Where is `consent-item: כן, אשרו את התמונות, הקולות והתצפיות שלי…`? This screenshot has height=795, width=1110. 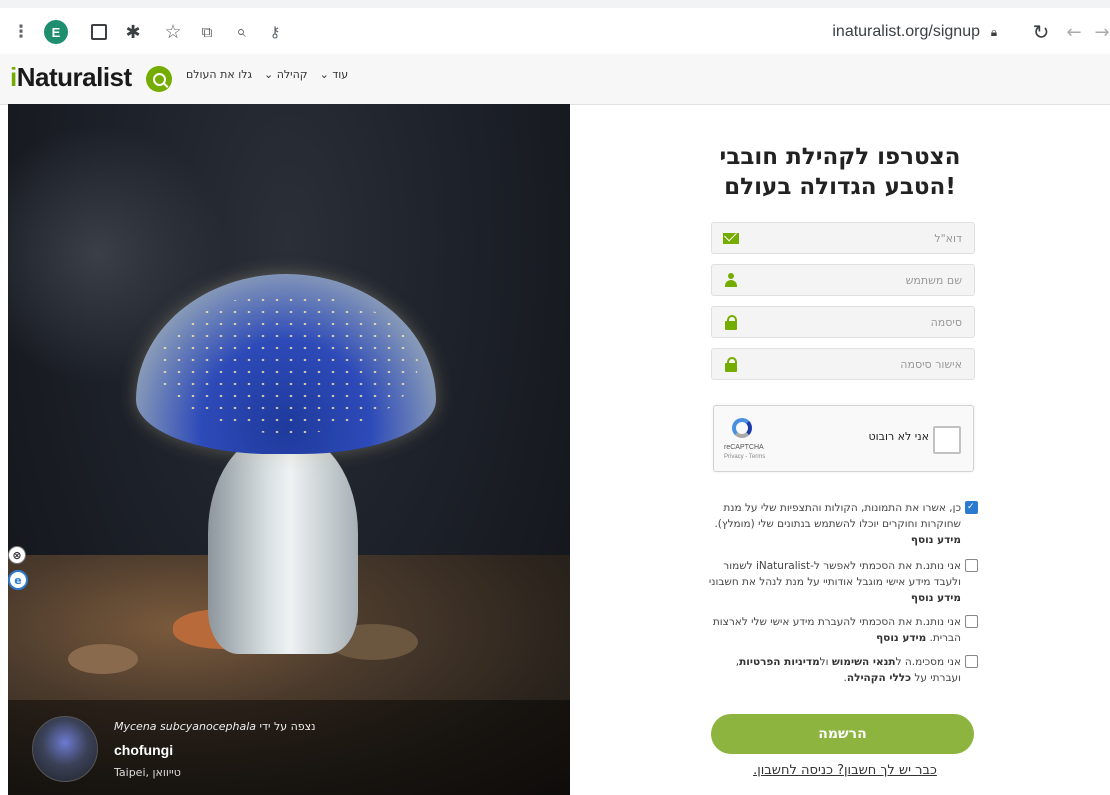 consent-item: כן, אשרו את התמונות, הקולות והתצפיות שלי… is located at coordinates (842, 523).